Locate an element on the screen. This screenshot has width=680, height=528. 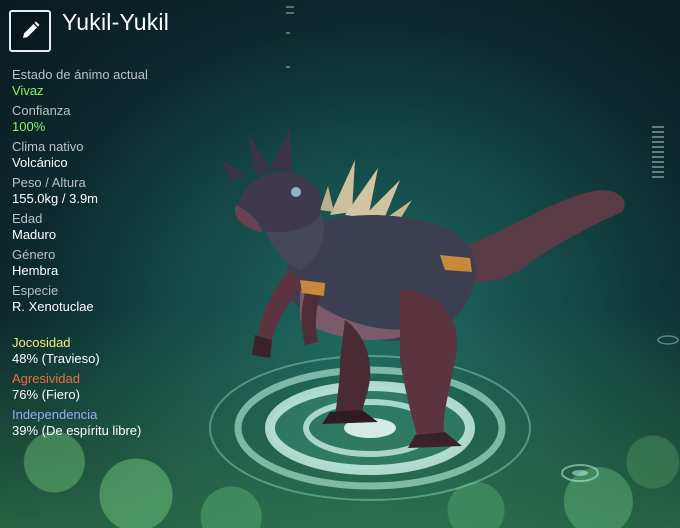
stat-label: Estado de ánimo actual is located at coordinates (80, 74).